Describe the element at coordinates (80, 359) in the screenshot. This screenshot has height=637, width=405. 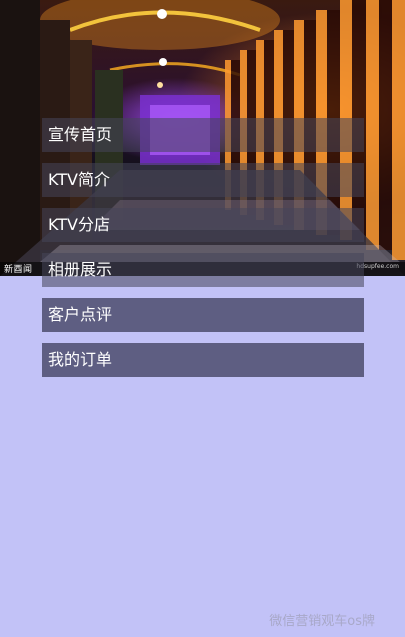
I see `menu-item-label: 我的订单` at that location.